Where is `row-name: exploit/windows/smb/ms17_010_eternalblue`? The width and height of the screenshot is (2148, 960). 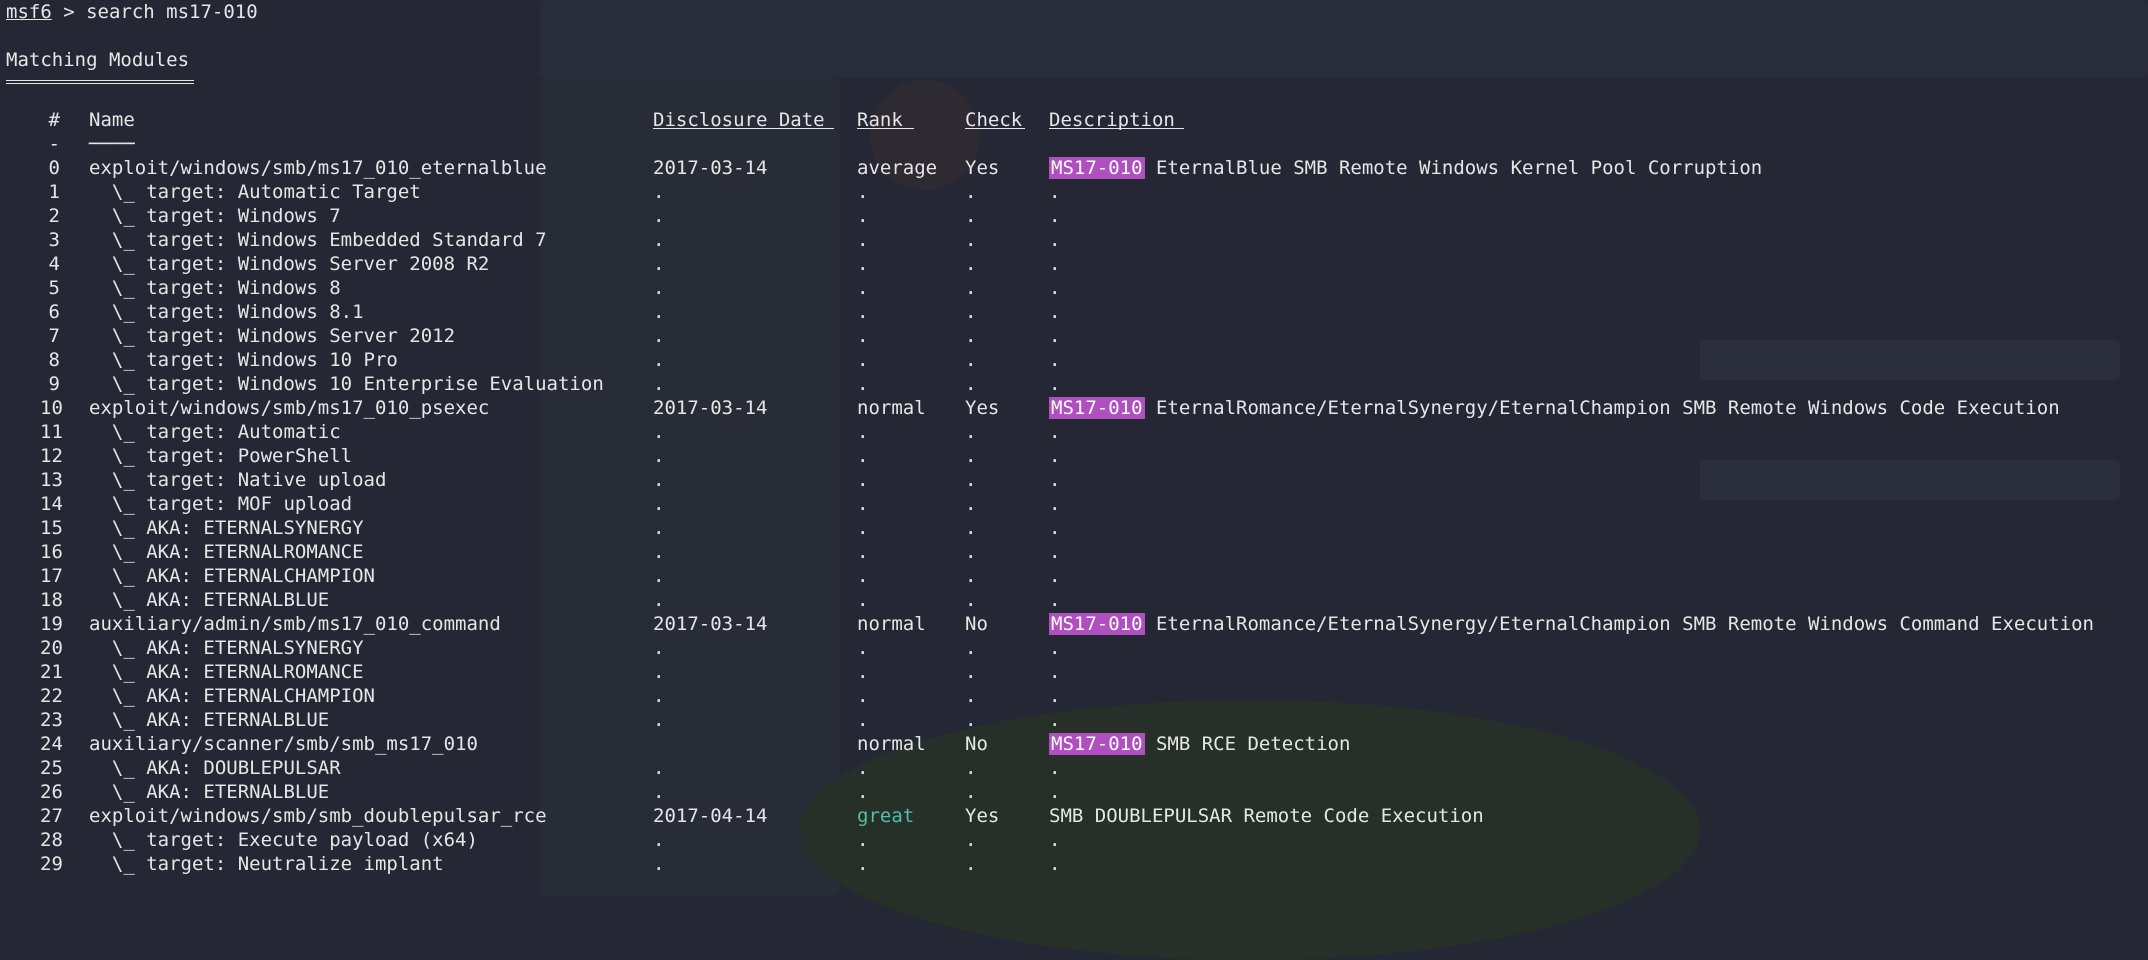 row-name: exploit/windows/smb/ms17_010_eternalblue is located at coordinates (318, 168).